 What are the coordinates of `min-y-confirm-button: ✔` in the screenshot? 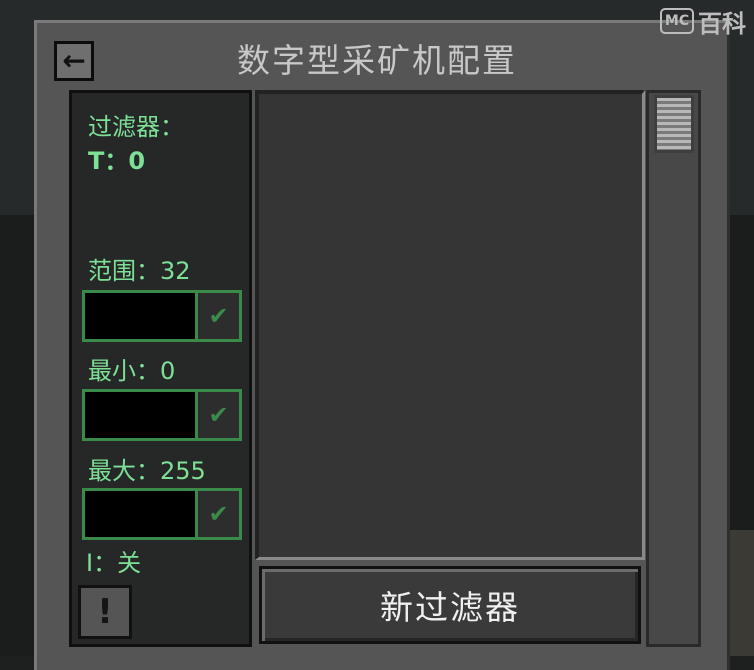 It's located at (217, 415).